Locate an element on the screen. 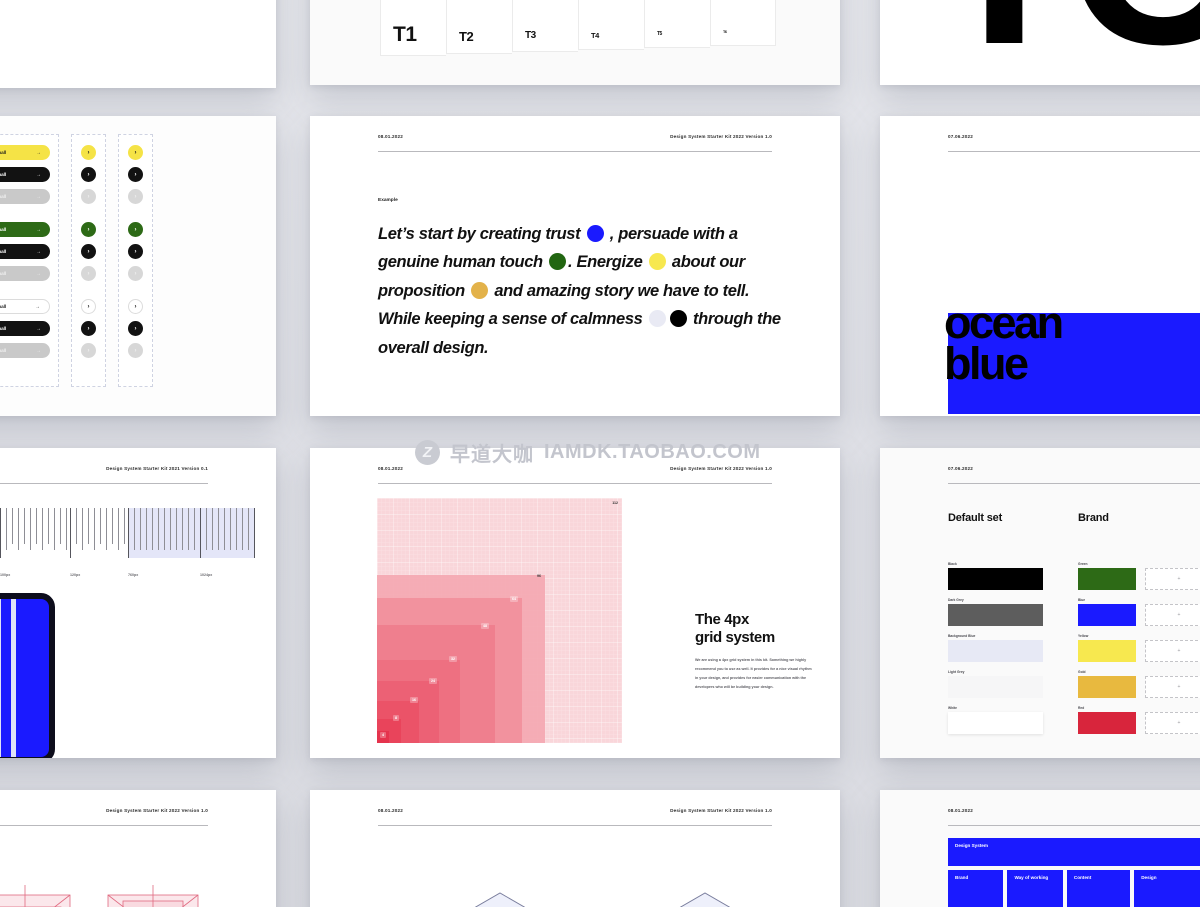 The height and width of the screenshot is (907, 1200). page-header: 07.06.2022 is located at coordinates (1040, 127).